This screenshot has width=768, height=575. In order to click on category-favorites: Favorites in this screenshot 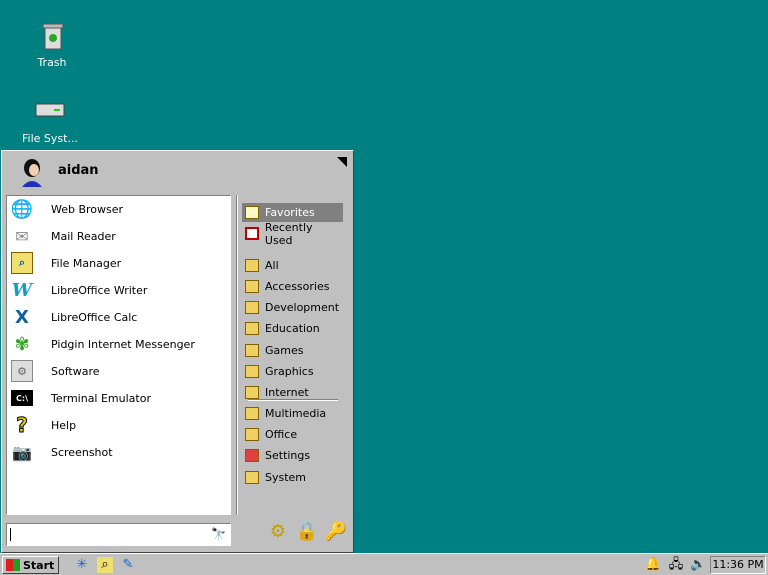, I will do `click(292, 212)`.